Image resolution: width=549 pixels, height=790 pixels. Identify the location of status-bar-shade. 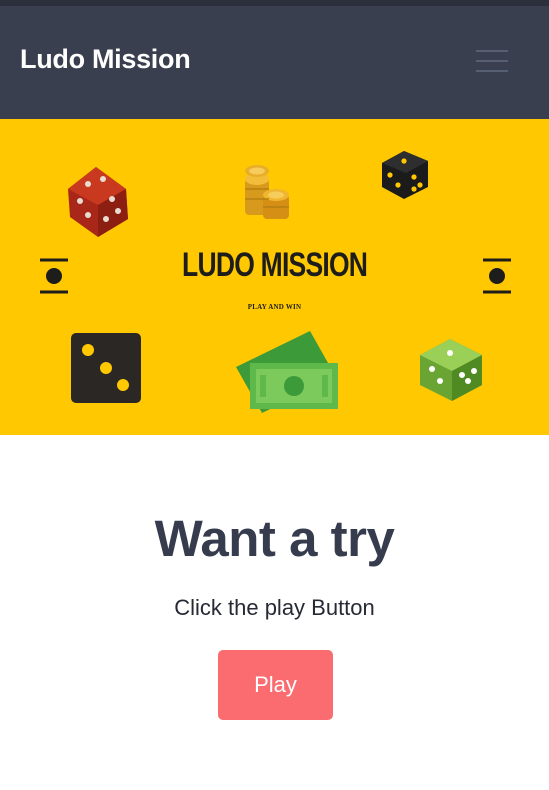
(274, 3).